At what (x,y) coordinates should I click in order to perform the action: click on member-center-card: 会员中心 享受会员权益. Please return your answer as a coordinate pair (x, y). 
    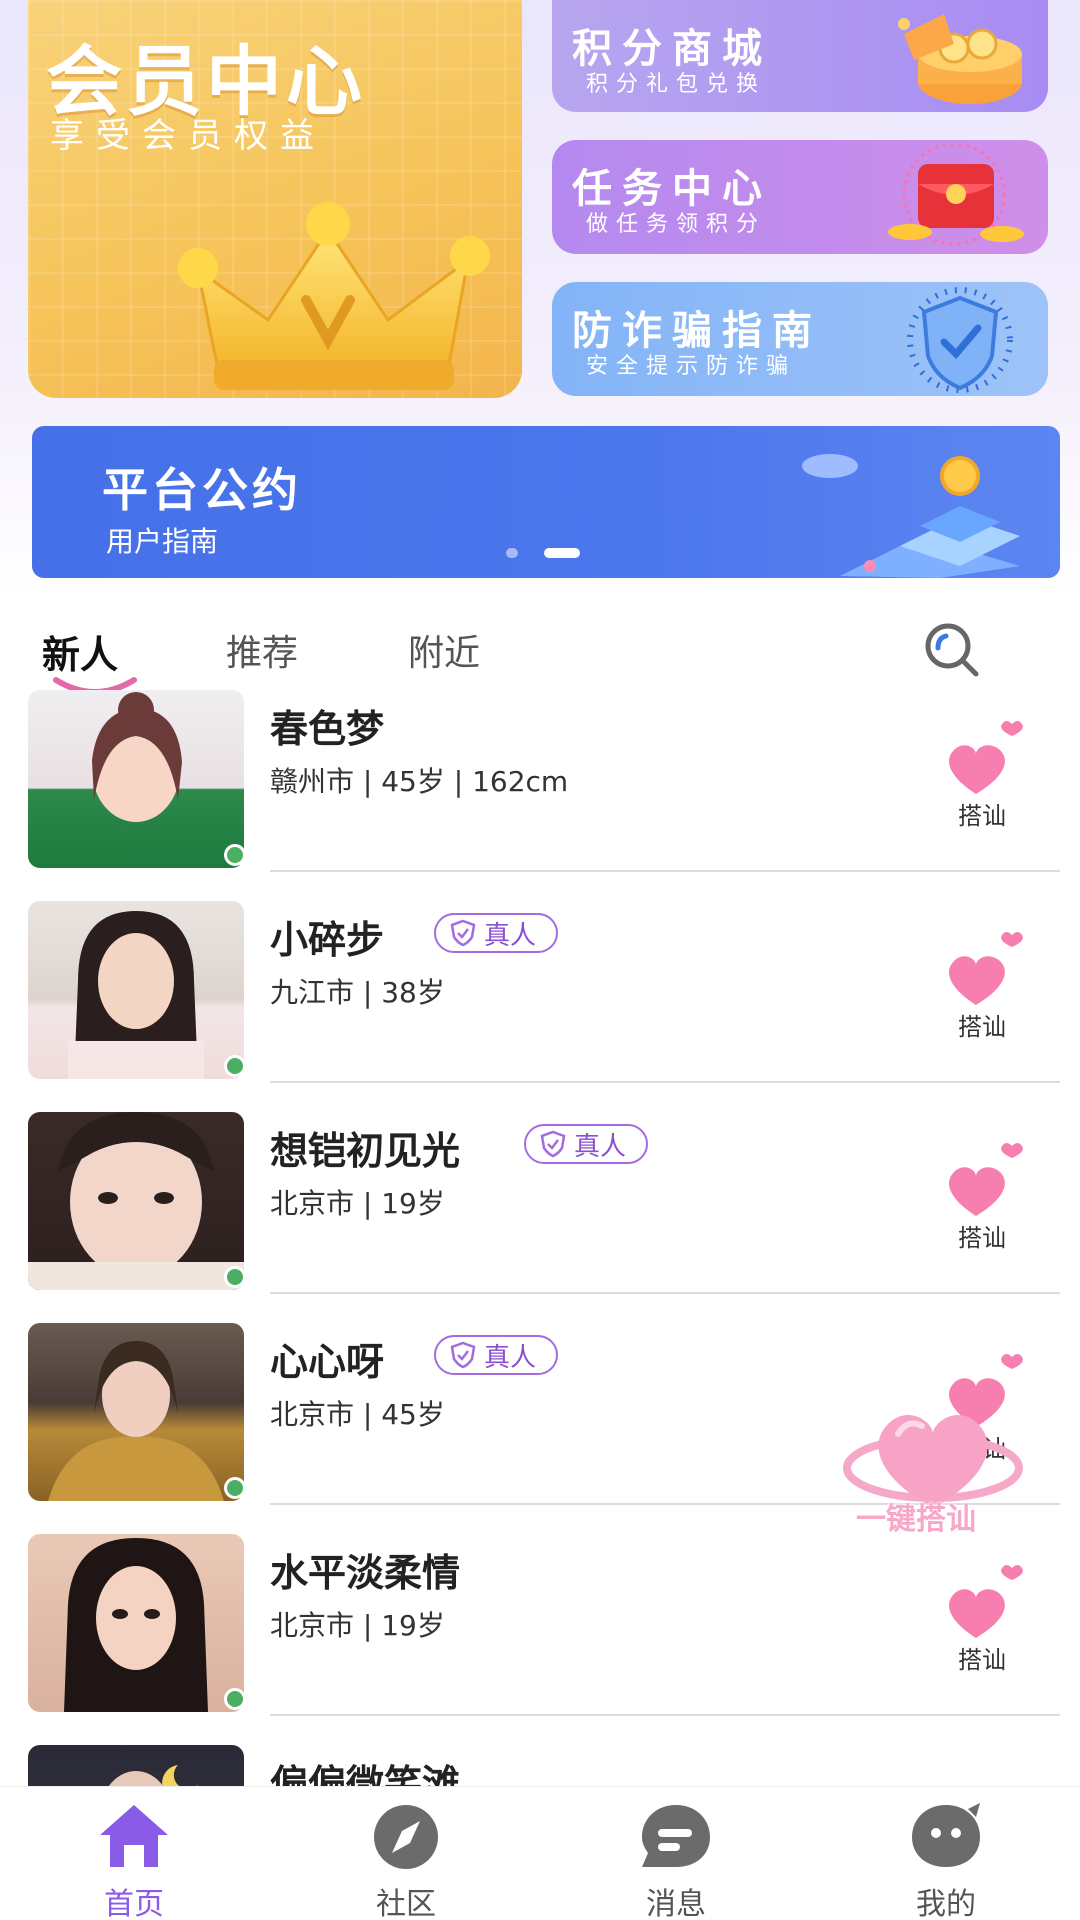
    Looking at the image, I should click on (275, 199).